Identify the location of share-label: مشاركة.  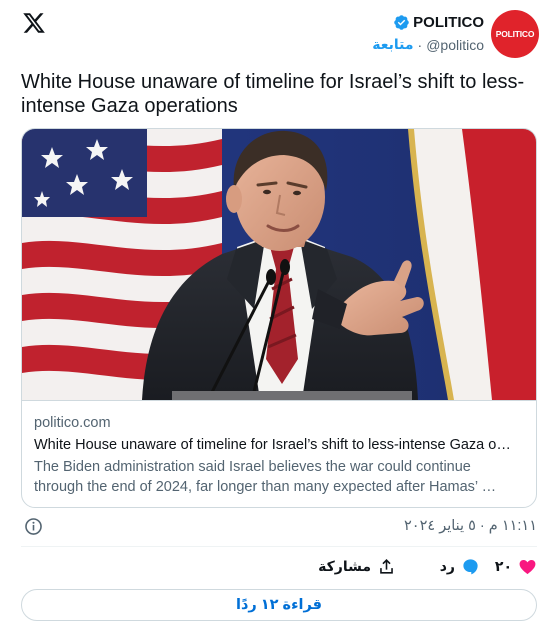
(344, 566).